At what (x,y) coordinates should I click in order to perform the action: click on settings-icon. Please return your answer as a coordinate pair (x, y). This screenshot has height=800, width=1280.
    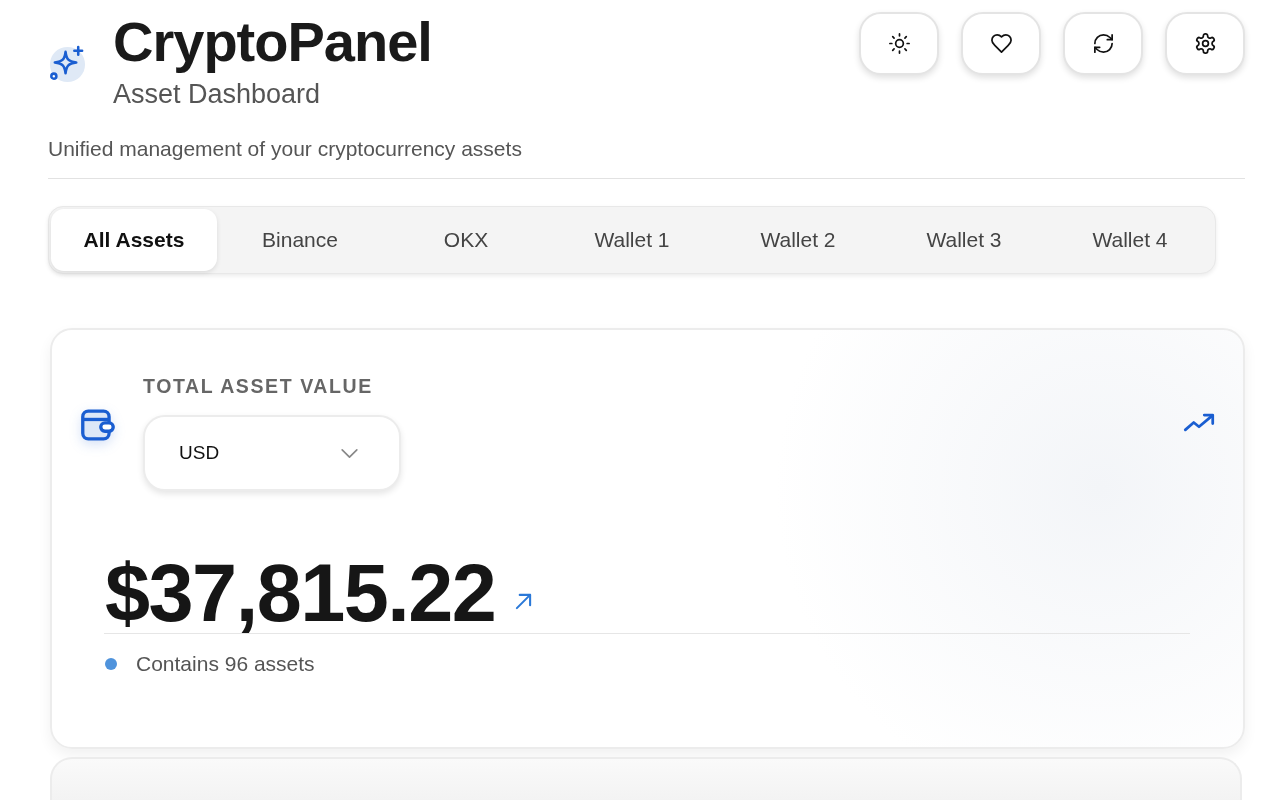
    Looking at the image, I should click on (1205, 43).